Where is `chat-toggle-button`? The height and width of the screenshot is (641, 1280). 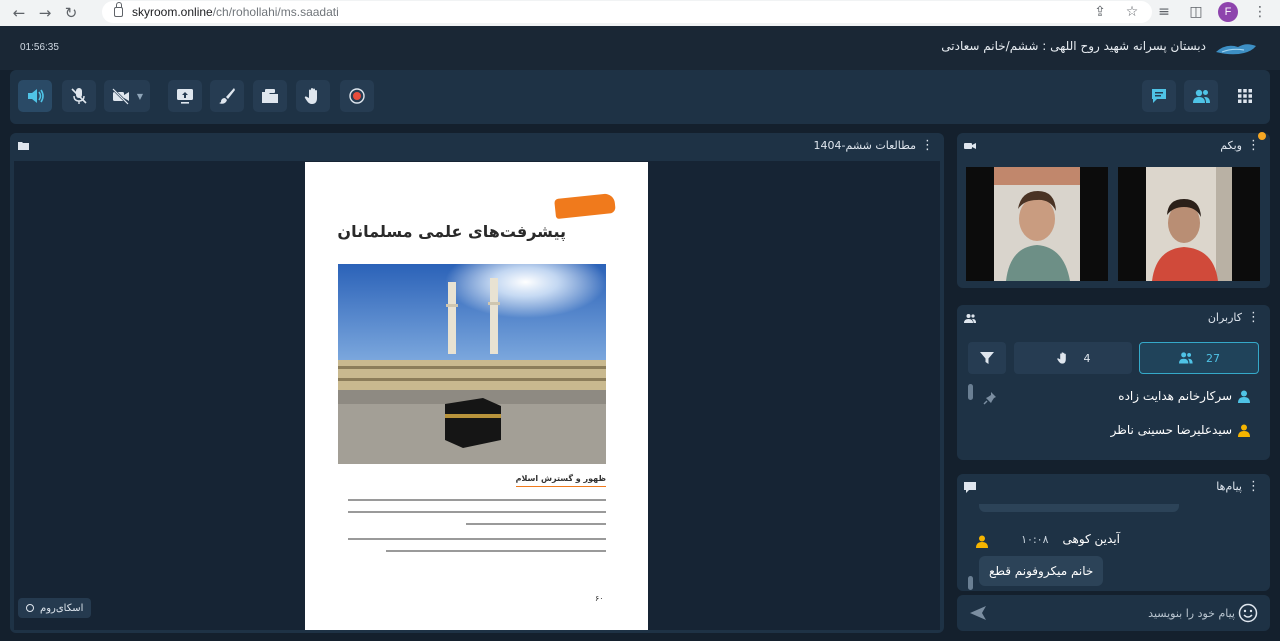 chat-toggle-button is located at coordinates (1159, 96).